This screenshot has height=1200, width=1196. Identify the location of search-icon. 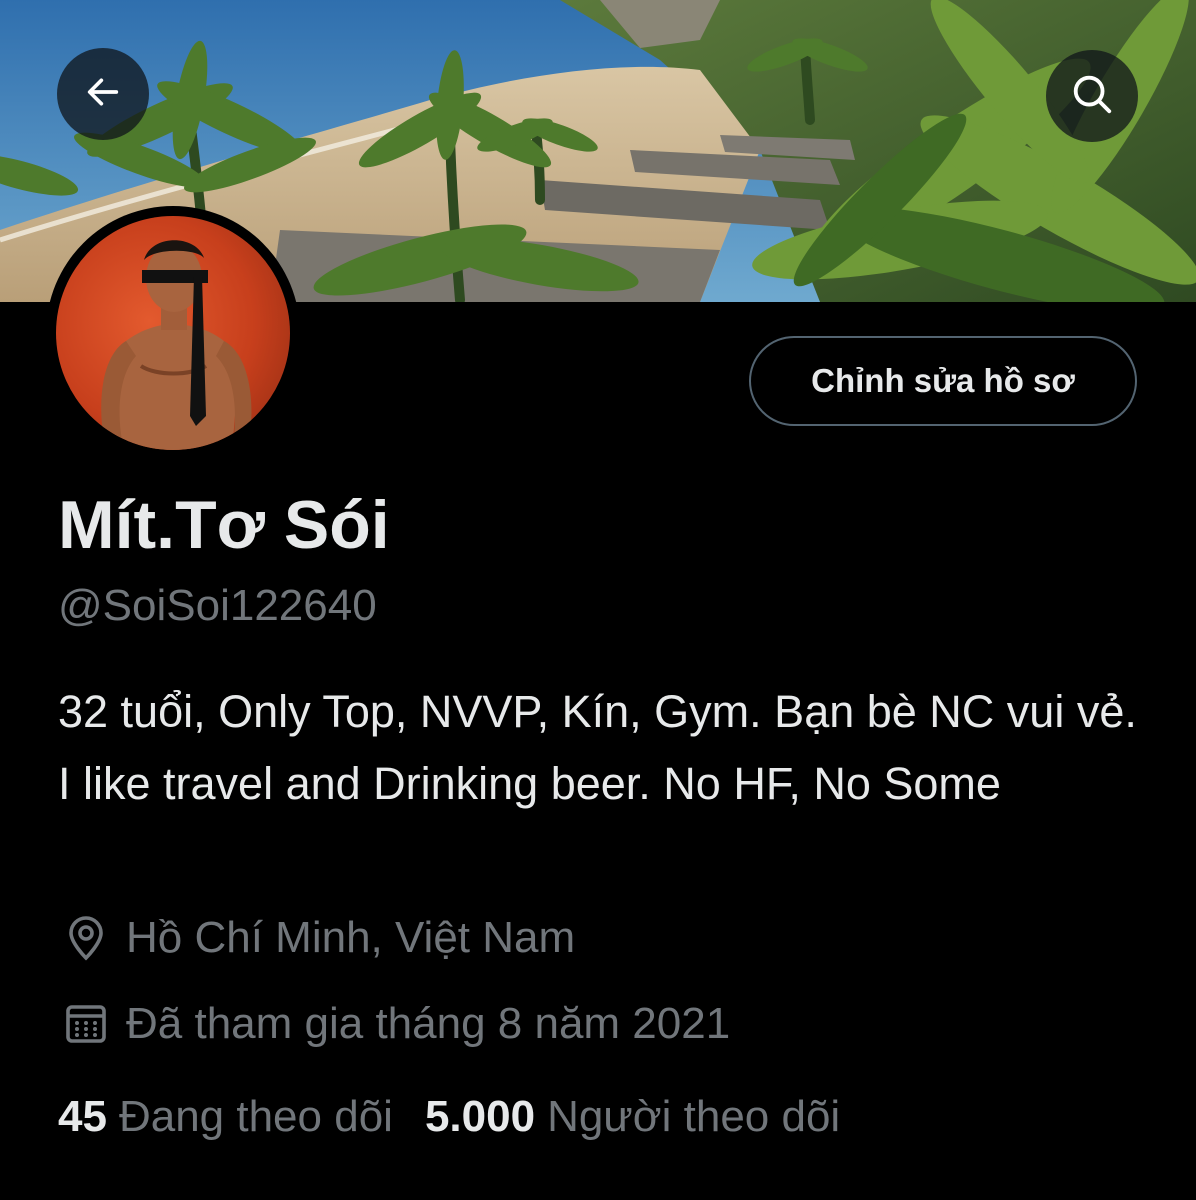
(1092, 96).